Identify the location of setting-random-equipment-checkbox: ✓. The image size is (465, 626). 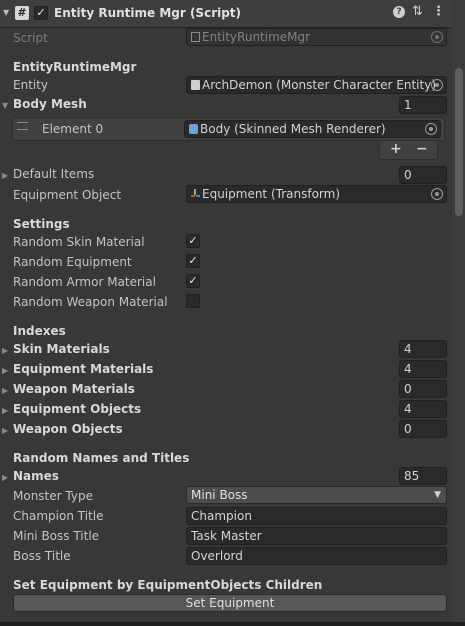
(193, 261).